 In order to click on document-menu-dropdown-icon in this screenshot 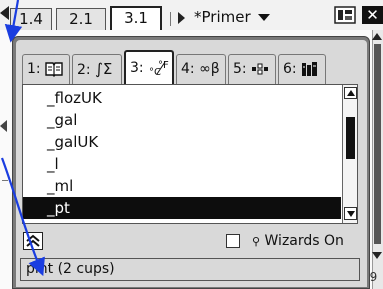, I will do `click(264, 17)`.